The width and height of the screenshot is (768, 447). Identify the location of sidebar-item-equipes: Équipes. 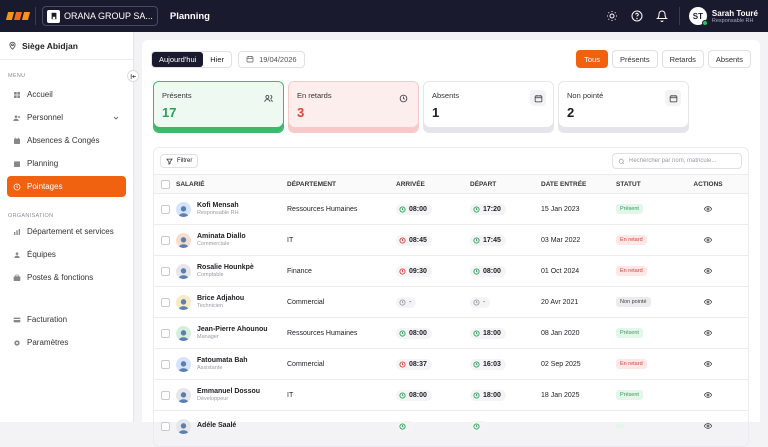
(66, 254).